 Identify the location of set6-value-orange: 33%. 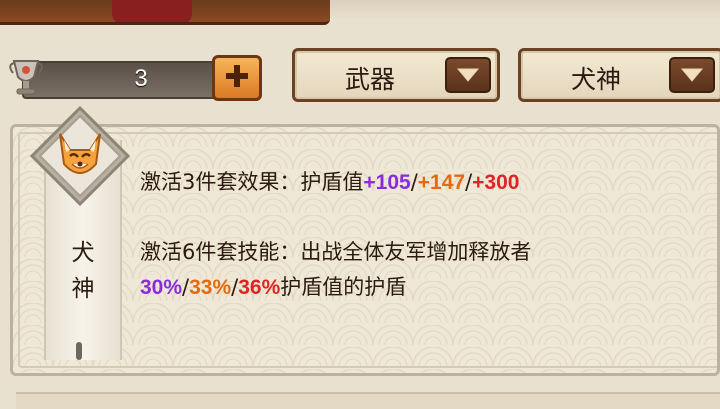
(210, 287).